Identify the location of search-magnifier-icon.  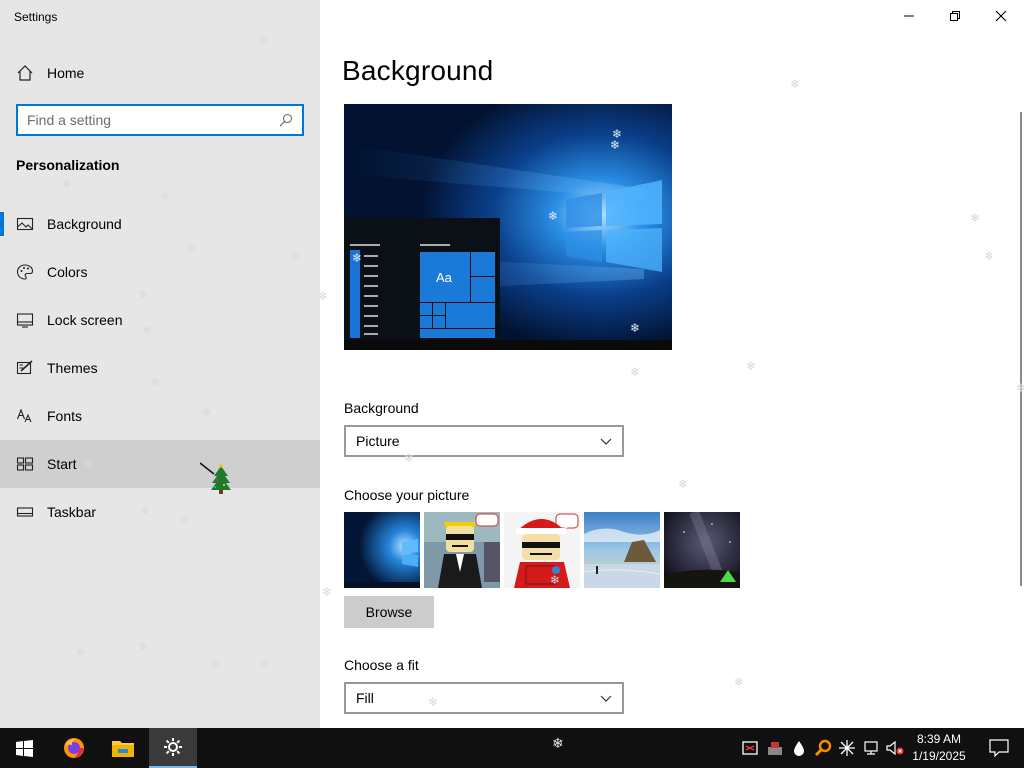
(823, 748).